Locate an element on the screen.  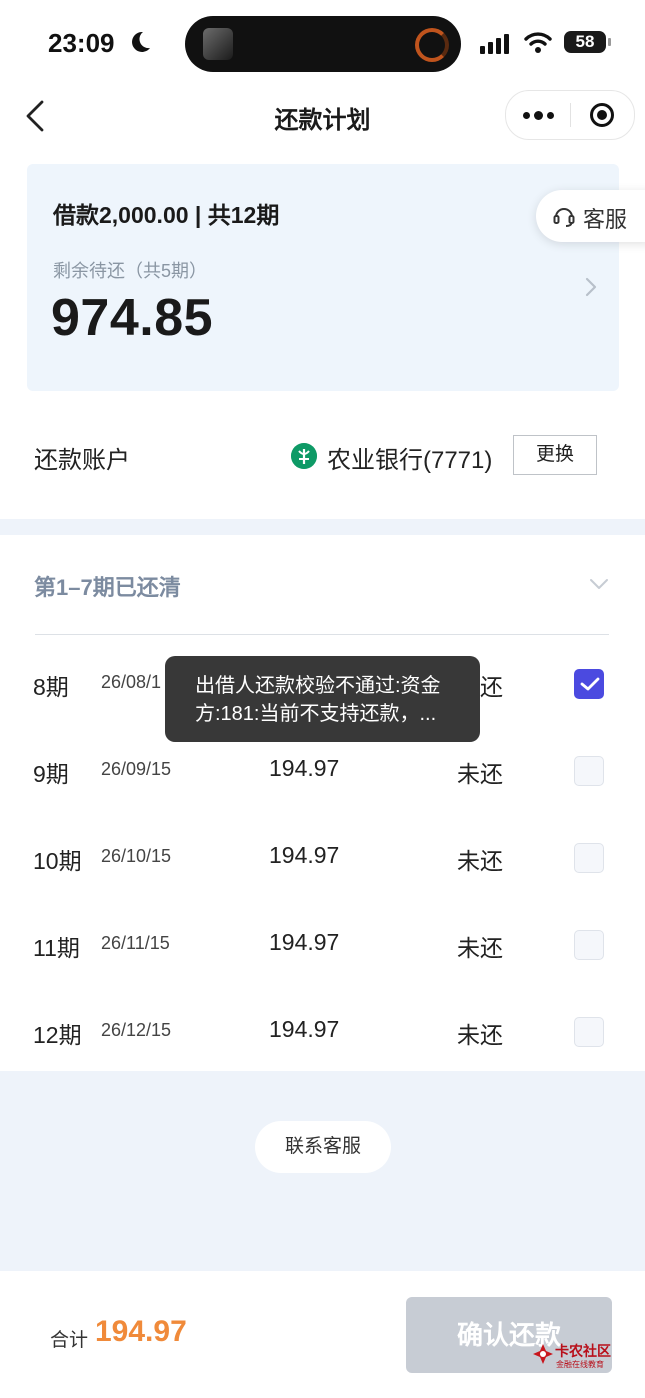
total-amount: 194.97 is located at coordinates (141, 1331).